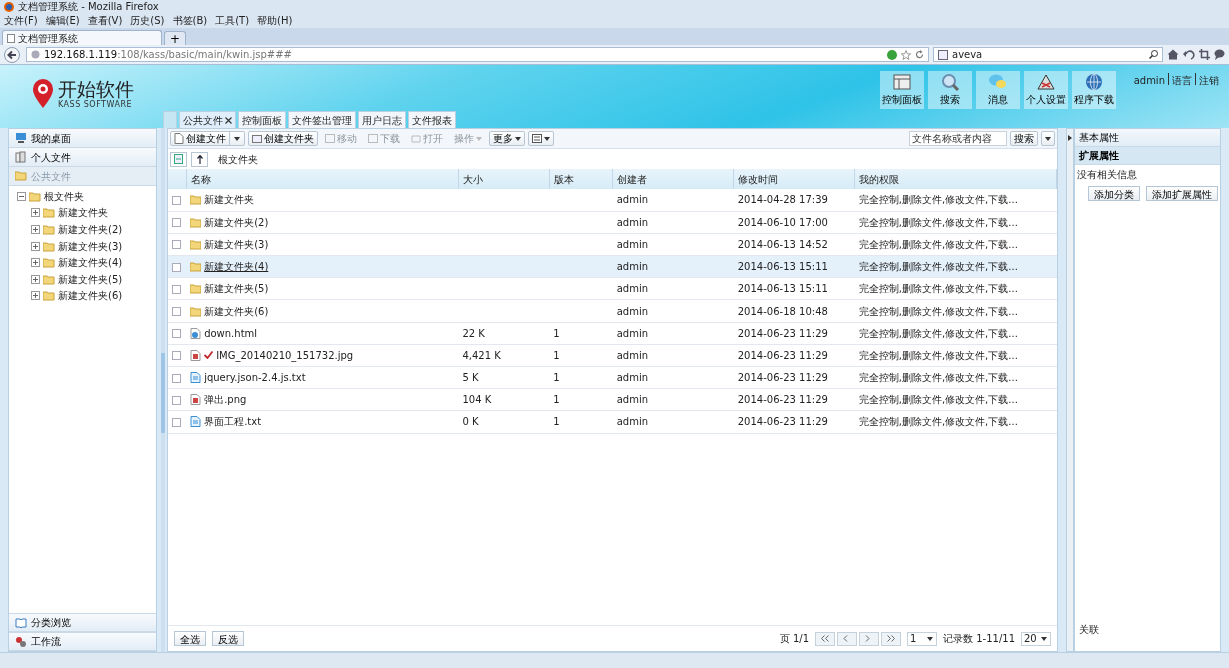 This screenshot has width=1229, height=668. What do you see at coordinates (322, 179) in the screenshot?
I see `column-header: 名称` at bounding box center [322, 179].